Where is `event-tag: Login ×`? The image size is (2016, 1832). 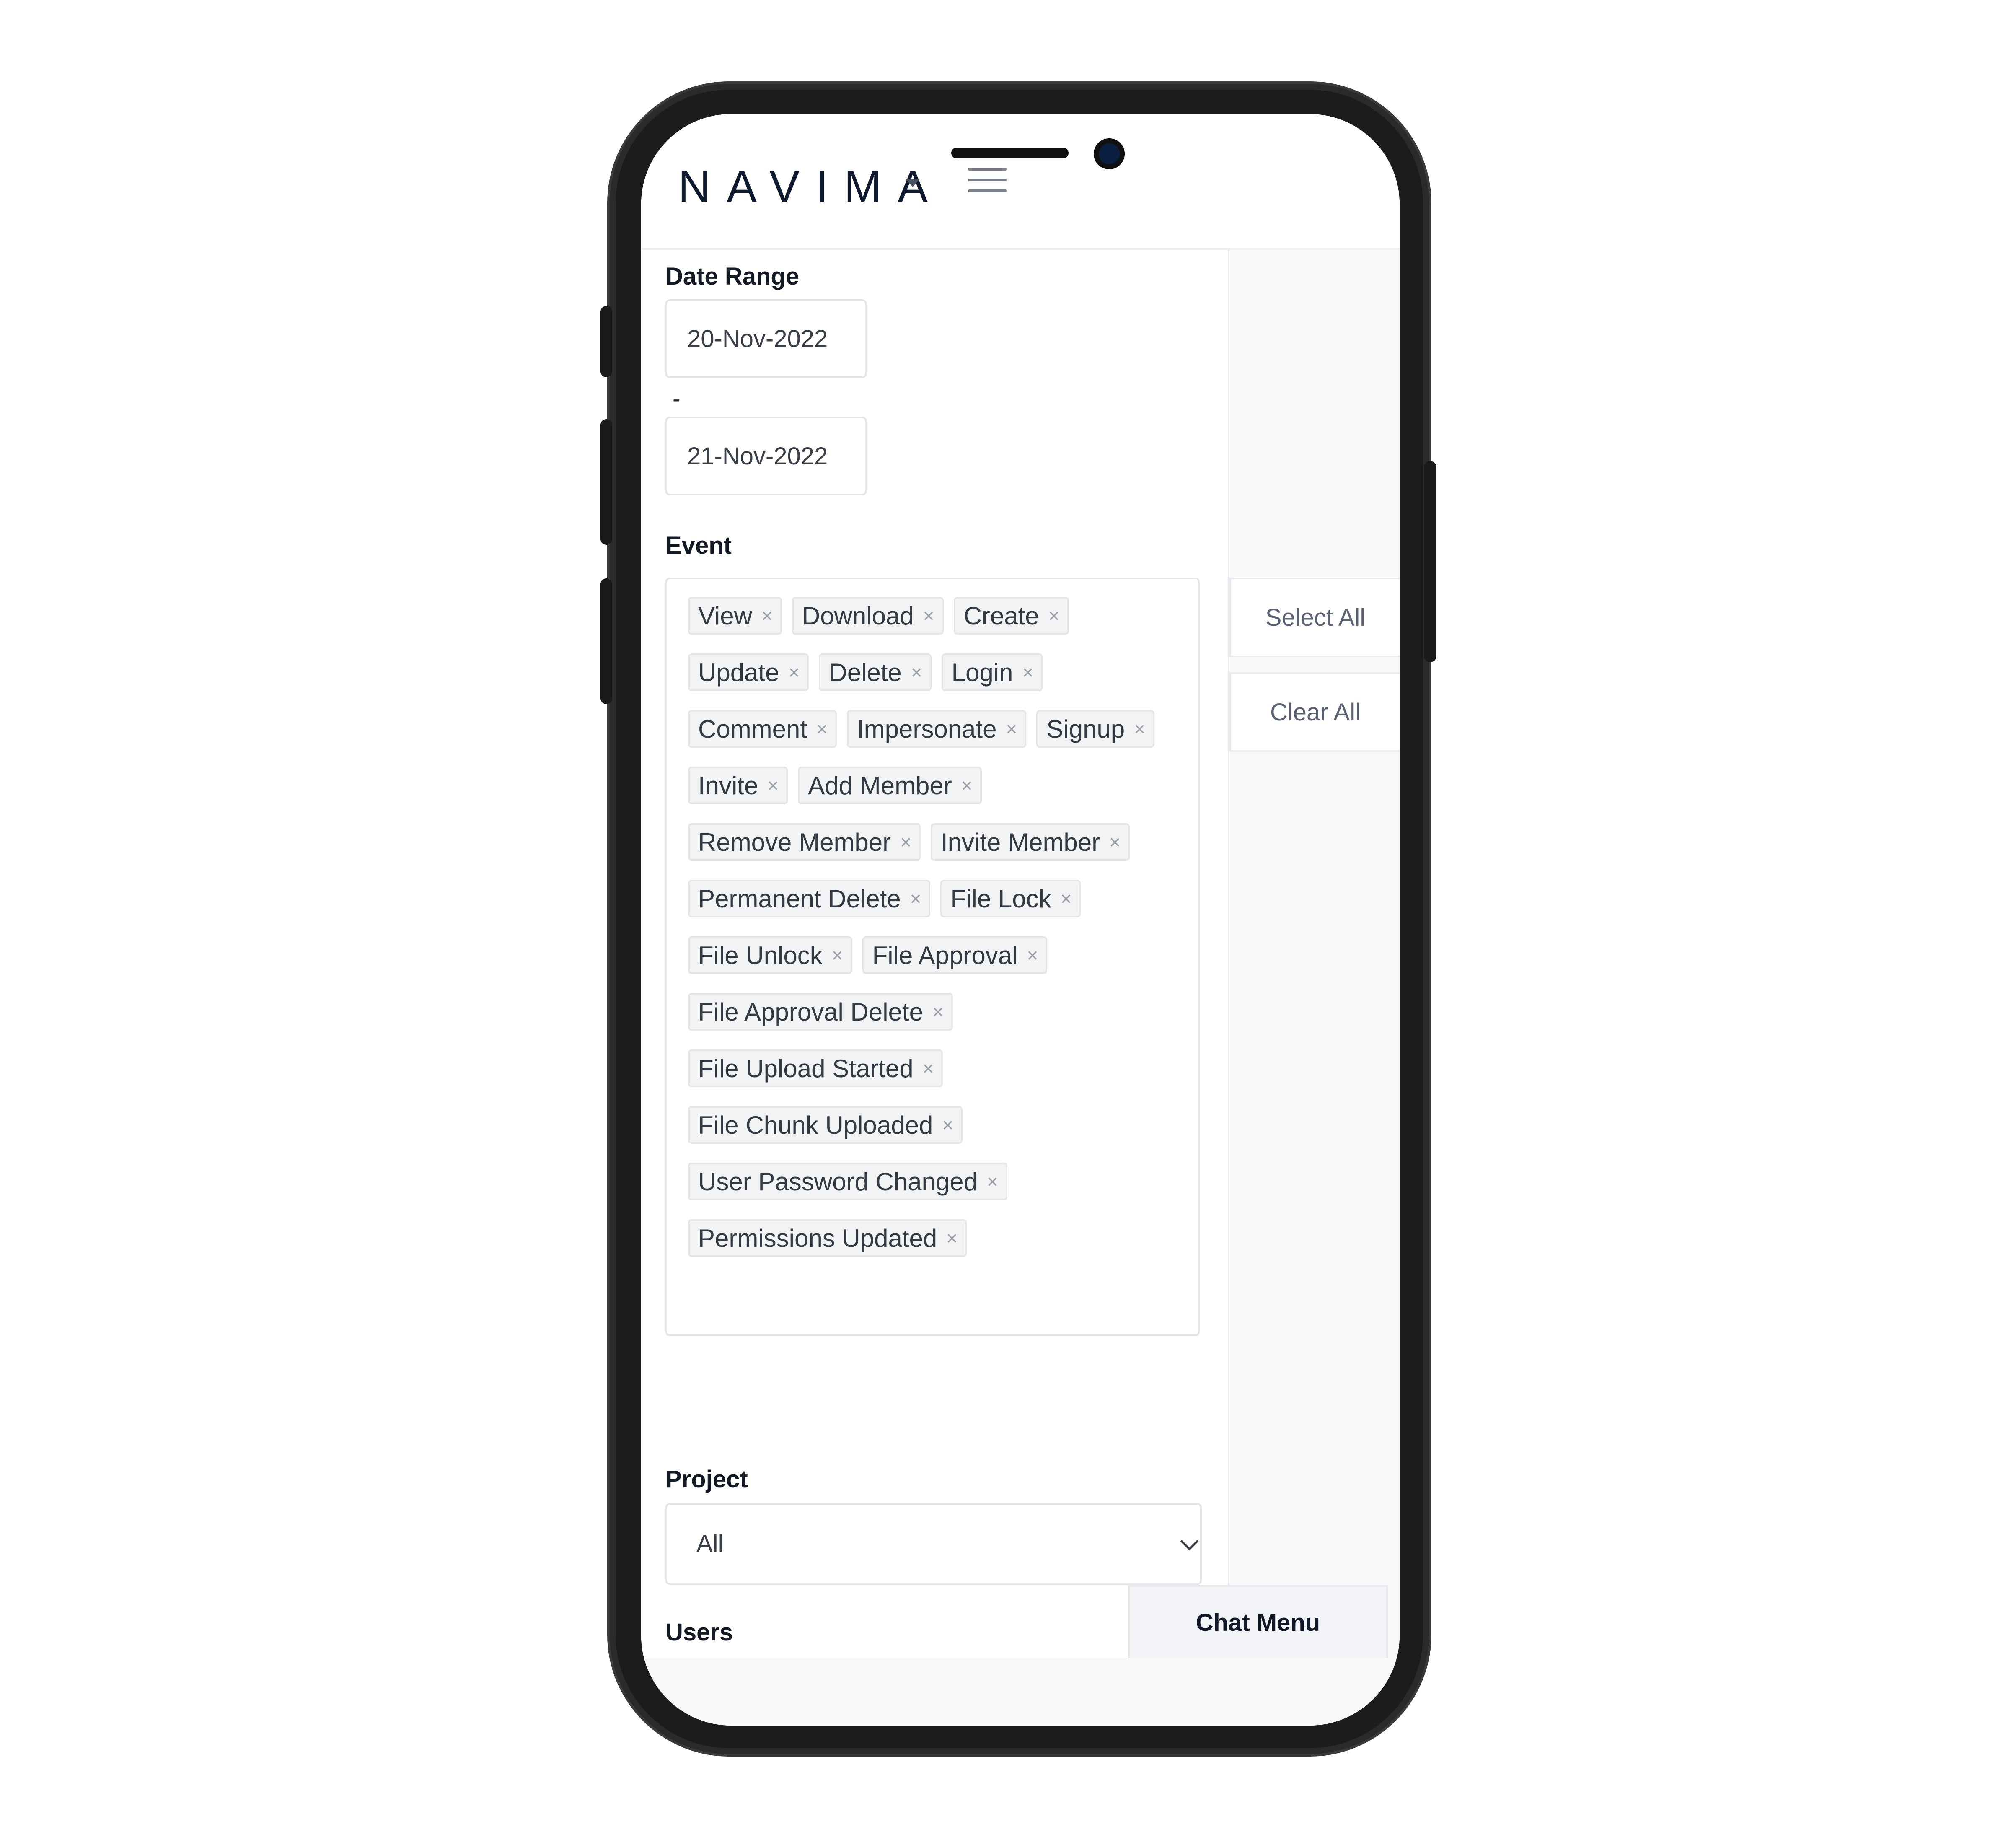
event-tag: Login × is located at coordinates (992, 672).